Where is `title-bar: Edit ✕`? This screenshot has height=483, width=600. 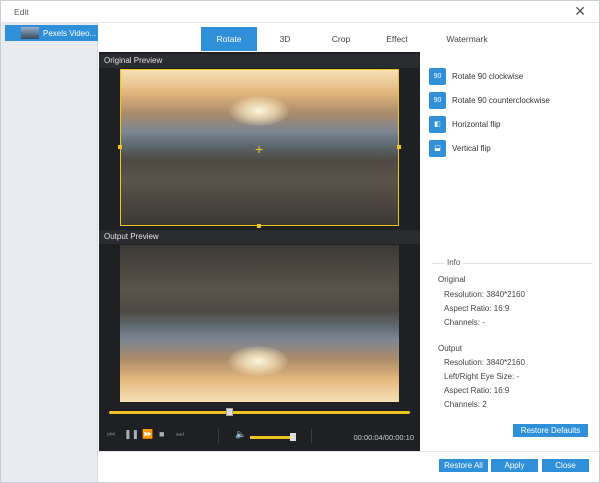 title-bar: Edit ✕ is located at coordinates (300, 12).